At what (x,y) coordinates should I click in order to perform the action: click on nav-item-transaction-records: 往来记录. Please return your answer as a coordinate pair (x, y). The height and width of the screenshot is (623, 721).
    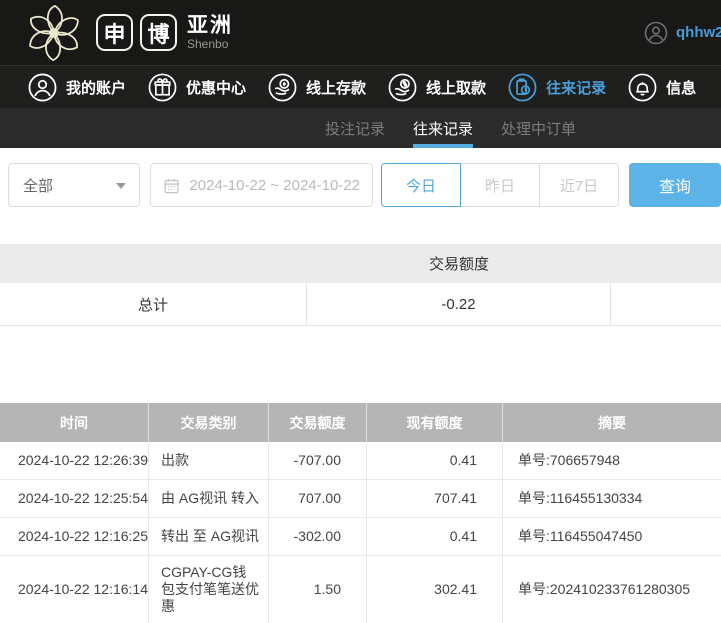
    Looking at the image, I should click on (557, 87).